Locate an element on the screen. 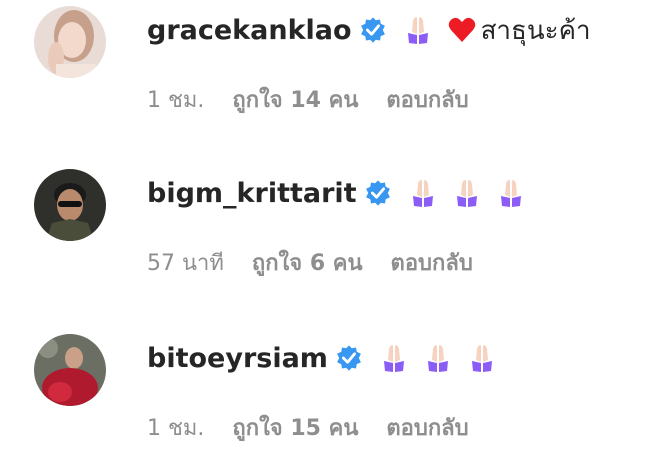  username: bigm_krittarit is located at coordinates (252, 193).